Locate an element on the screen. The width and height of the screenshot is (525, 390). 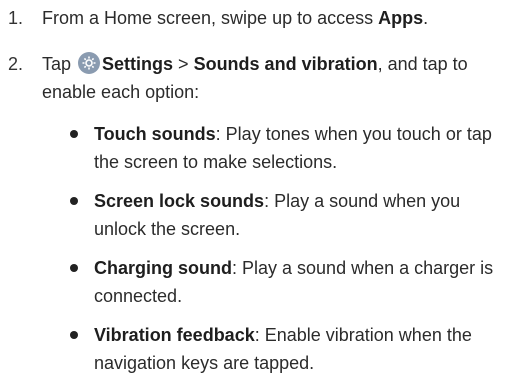
sounds-and-vibration-label: Sounds and vibration is located at coordinates (285, 64).